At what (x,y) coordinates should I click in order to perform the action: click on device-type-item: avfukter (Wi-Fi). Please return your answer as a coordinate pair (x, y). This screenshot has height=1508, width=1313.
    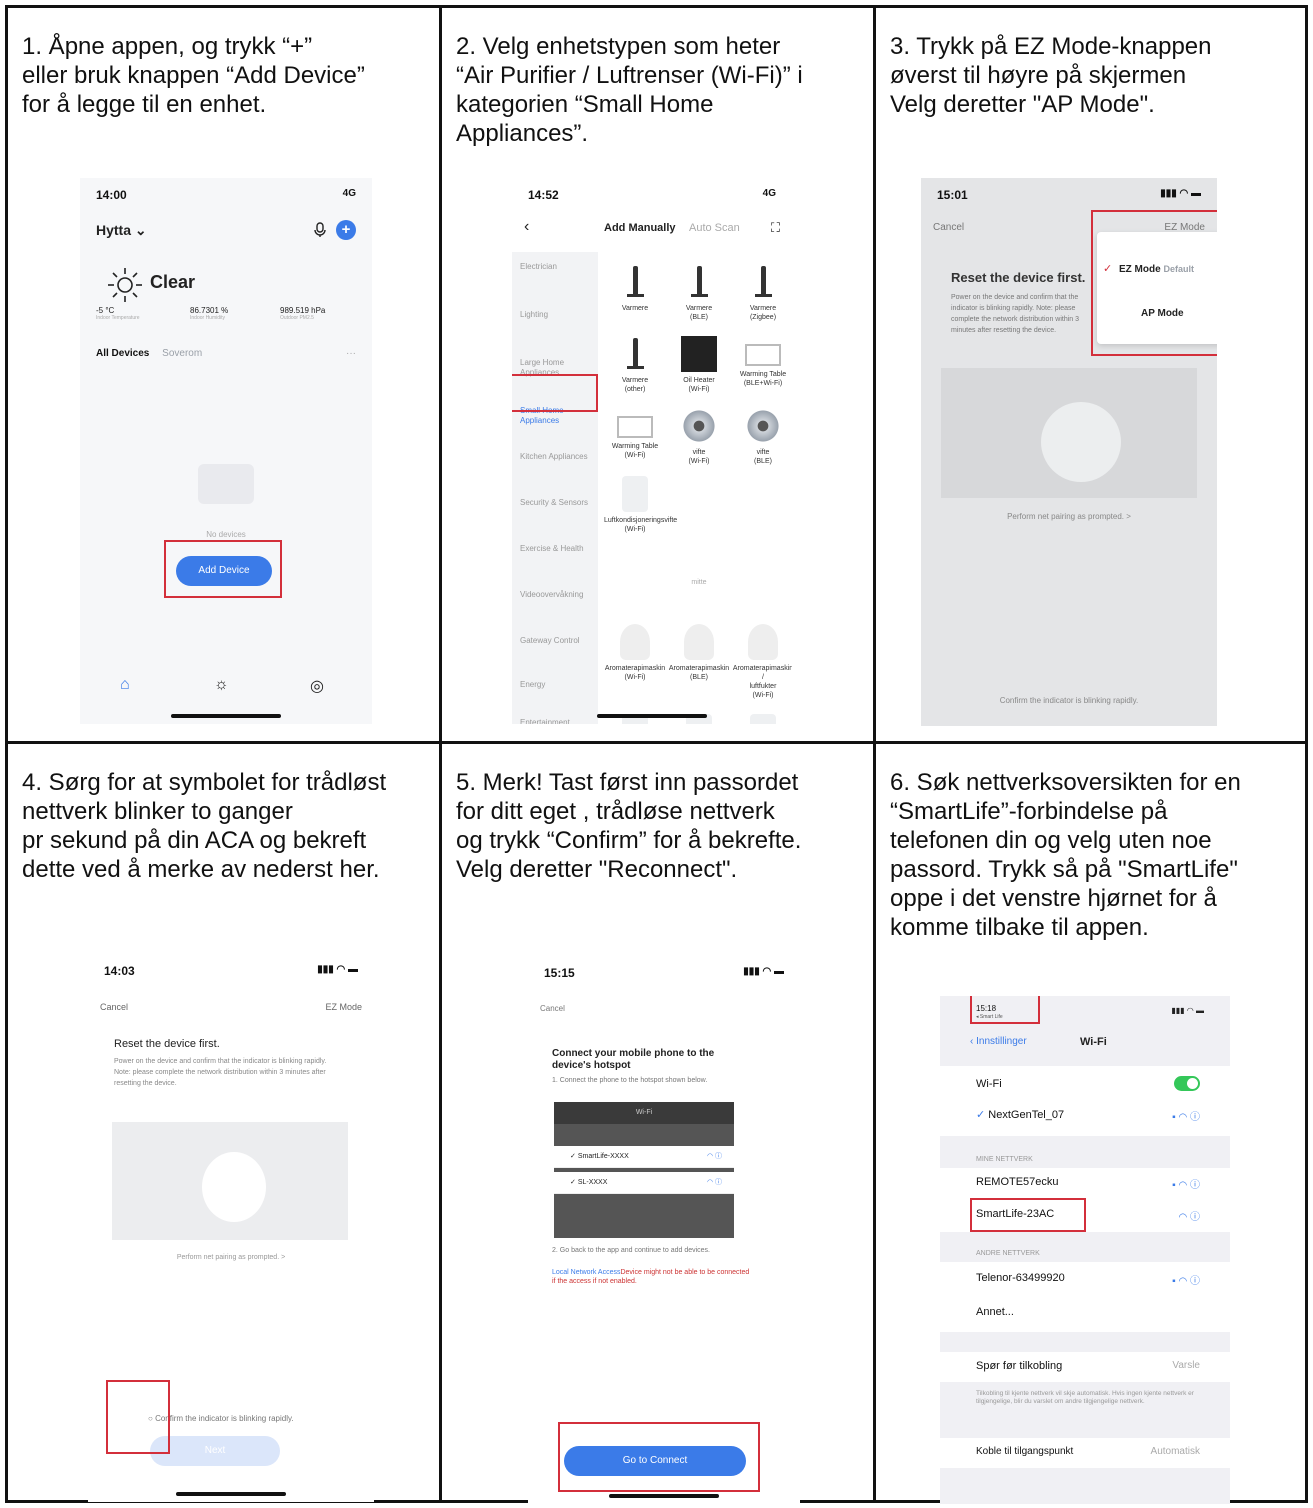
    Looking at the image, I should click on (762, 719).